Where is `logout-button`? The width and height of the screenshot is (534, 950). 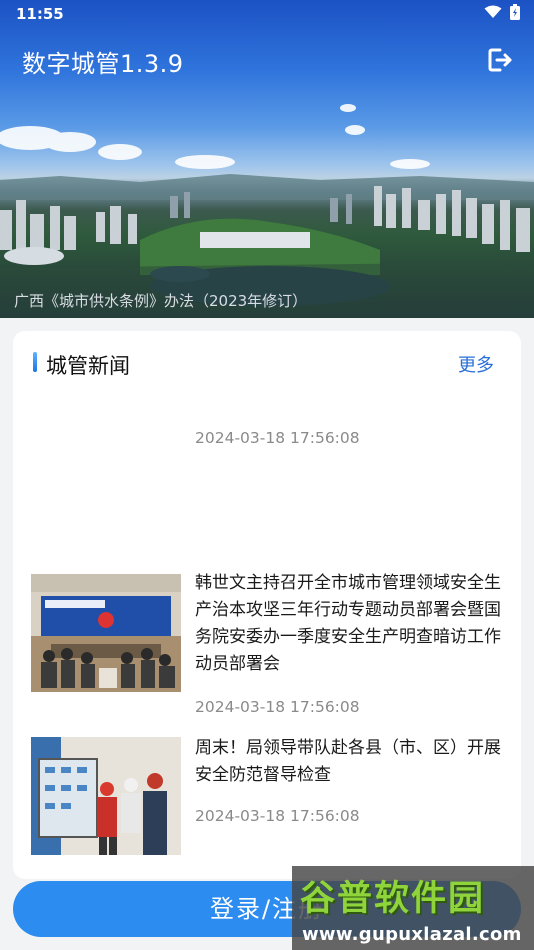 logout-button is located at coordinates (500, 60).